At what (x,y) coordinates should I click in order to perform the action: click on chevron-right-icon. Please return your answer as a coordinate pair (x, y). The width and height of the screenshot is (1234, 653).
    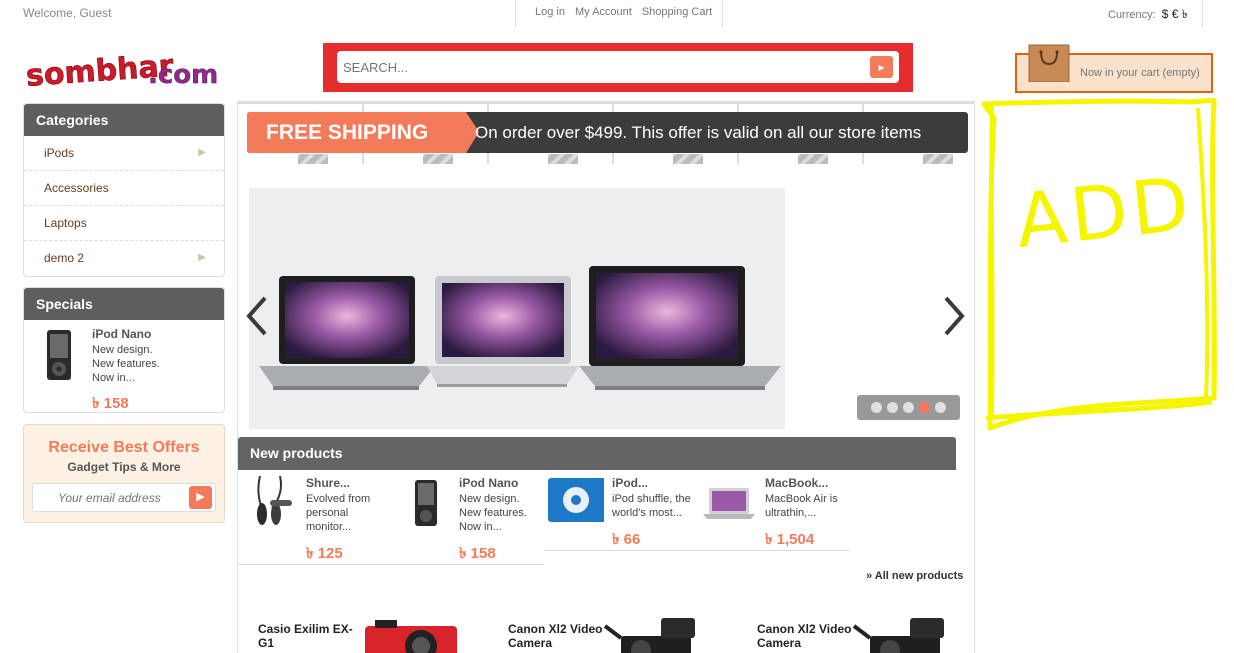
    Looking at the image, I should click on (954, 316).